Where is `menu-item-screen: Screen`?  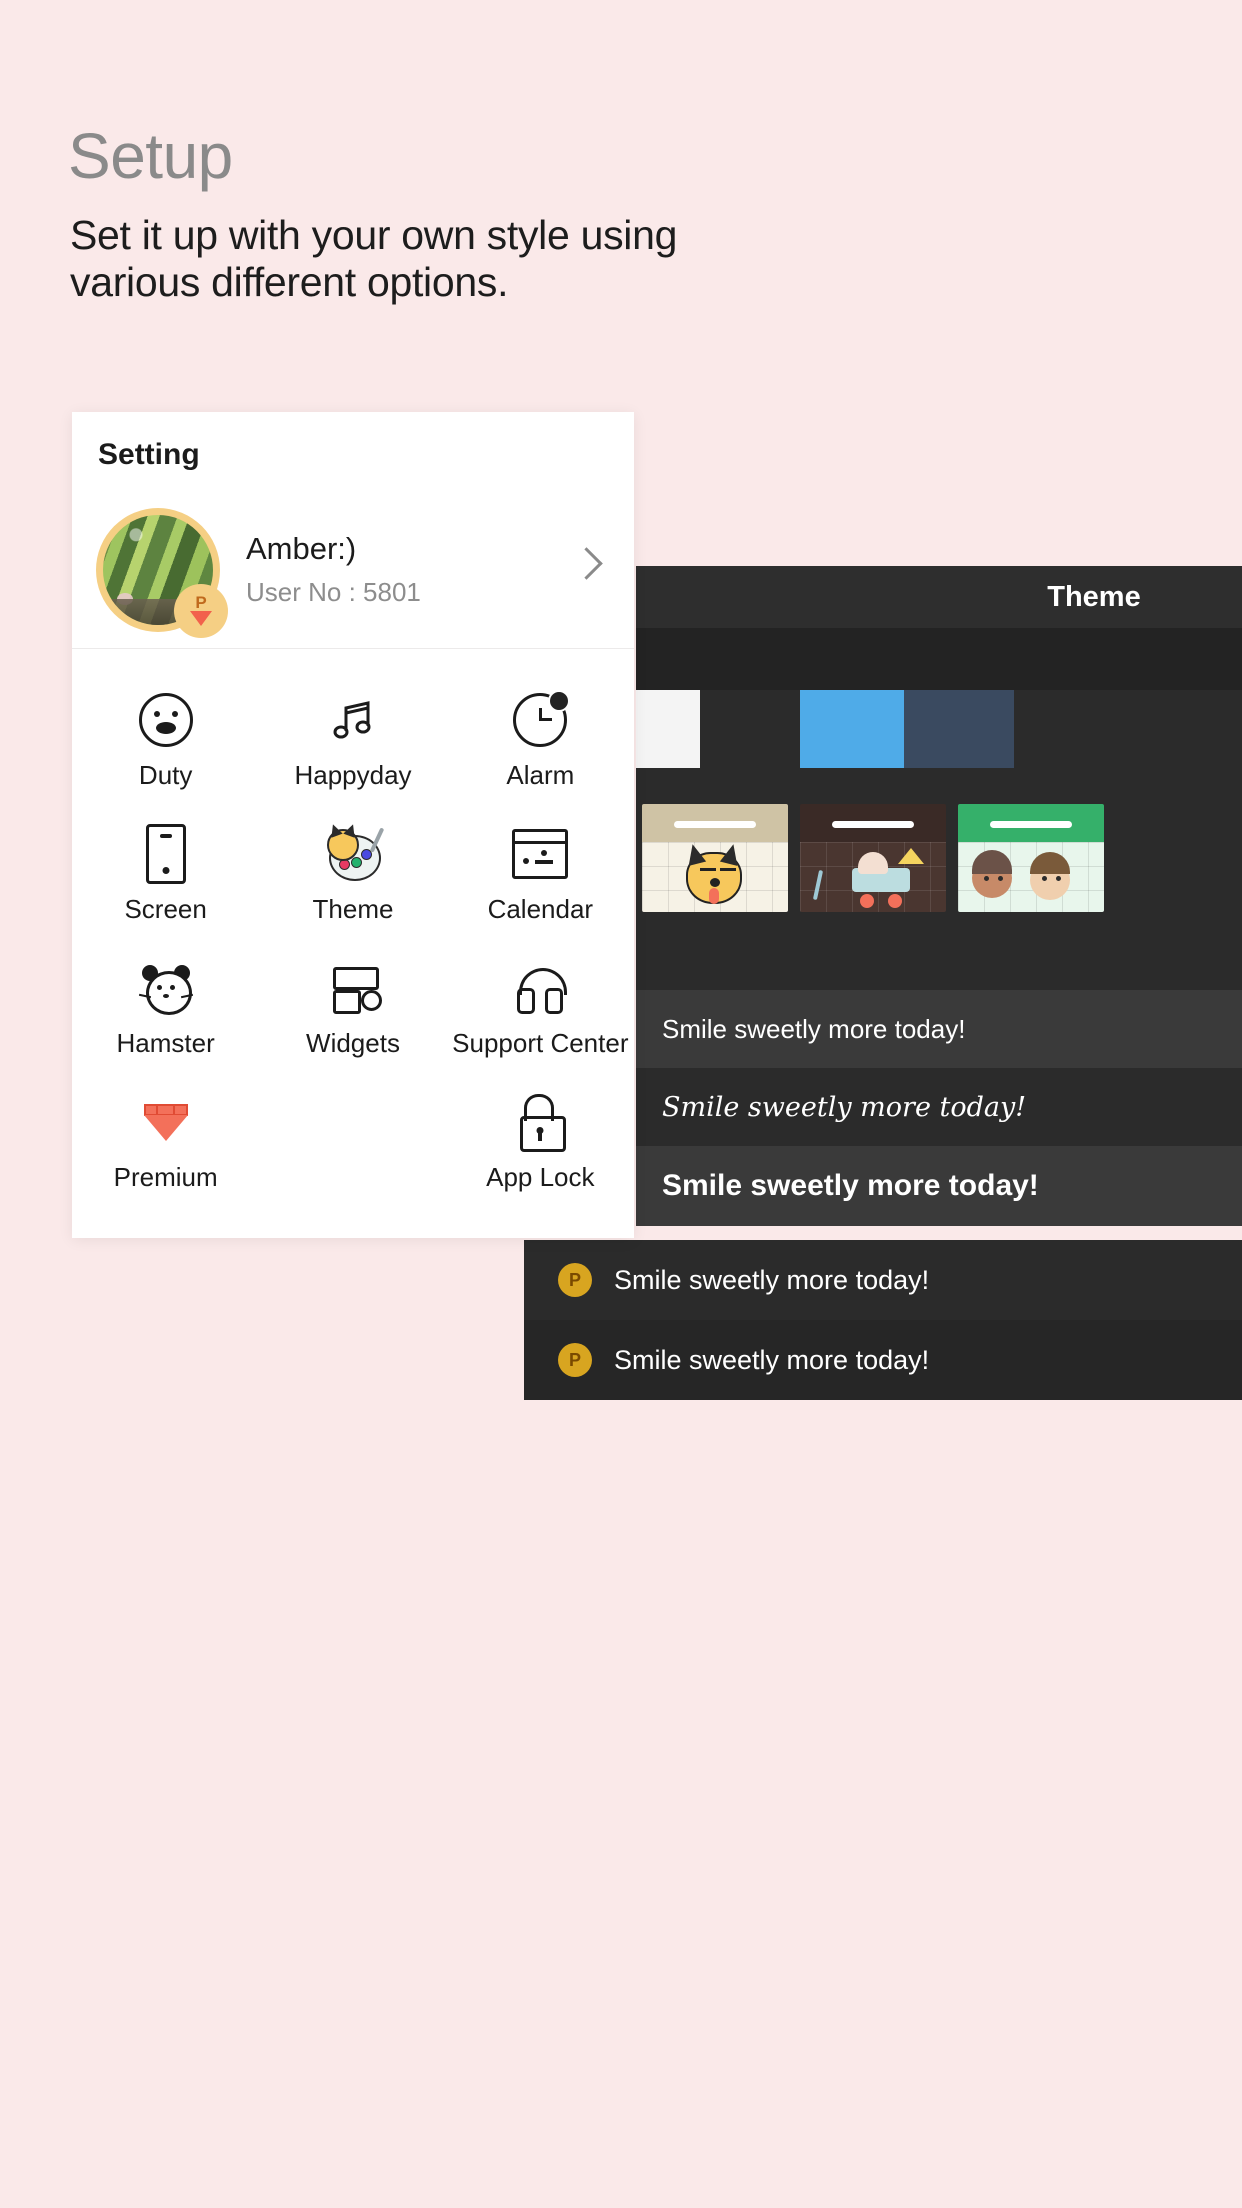
menu-item-screen: Screen is located at coordinates (165, 875).